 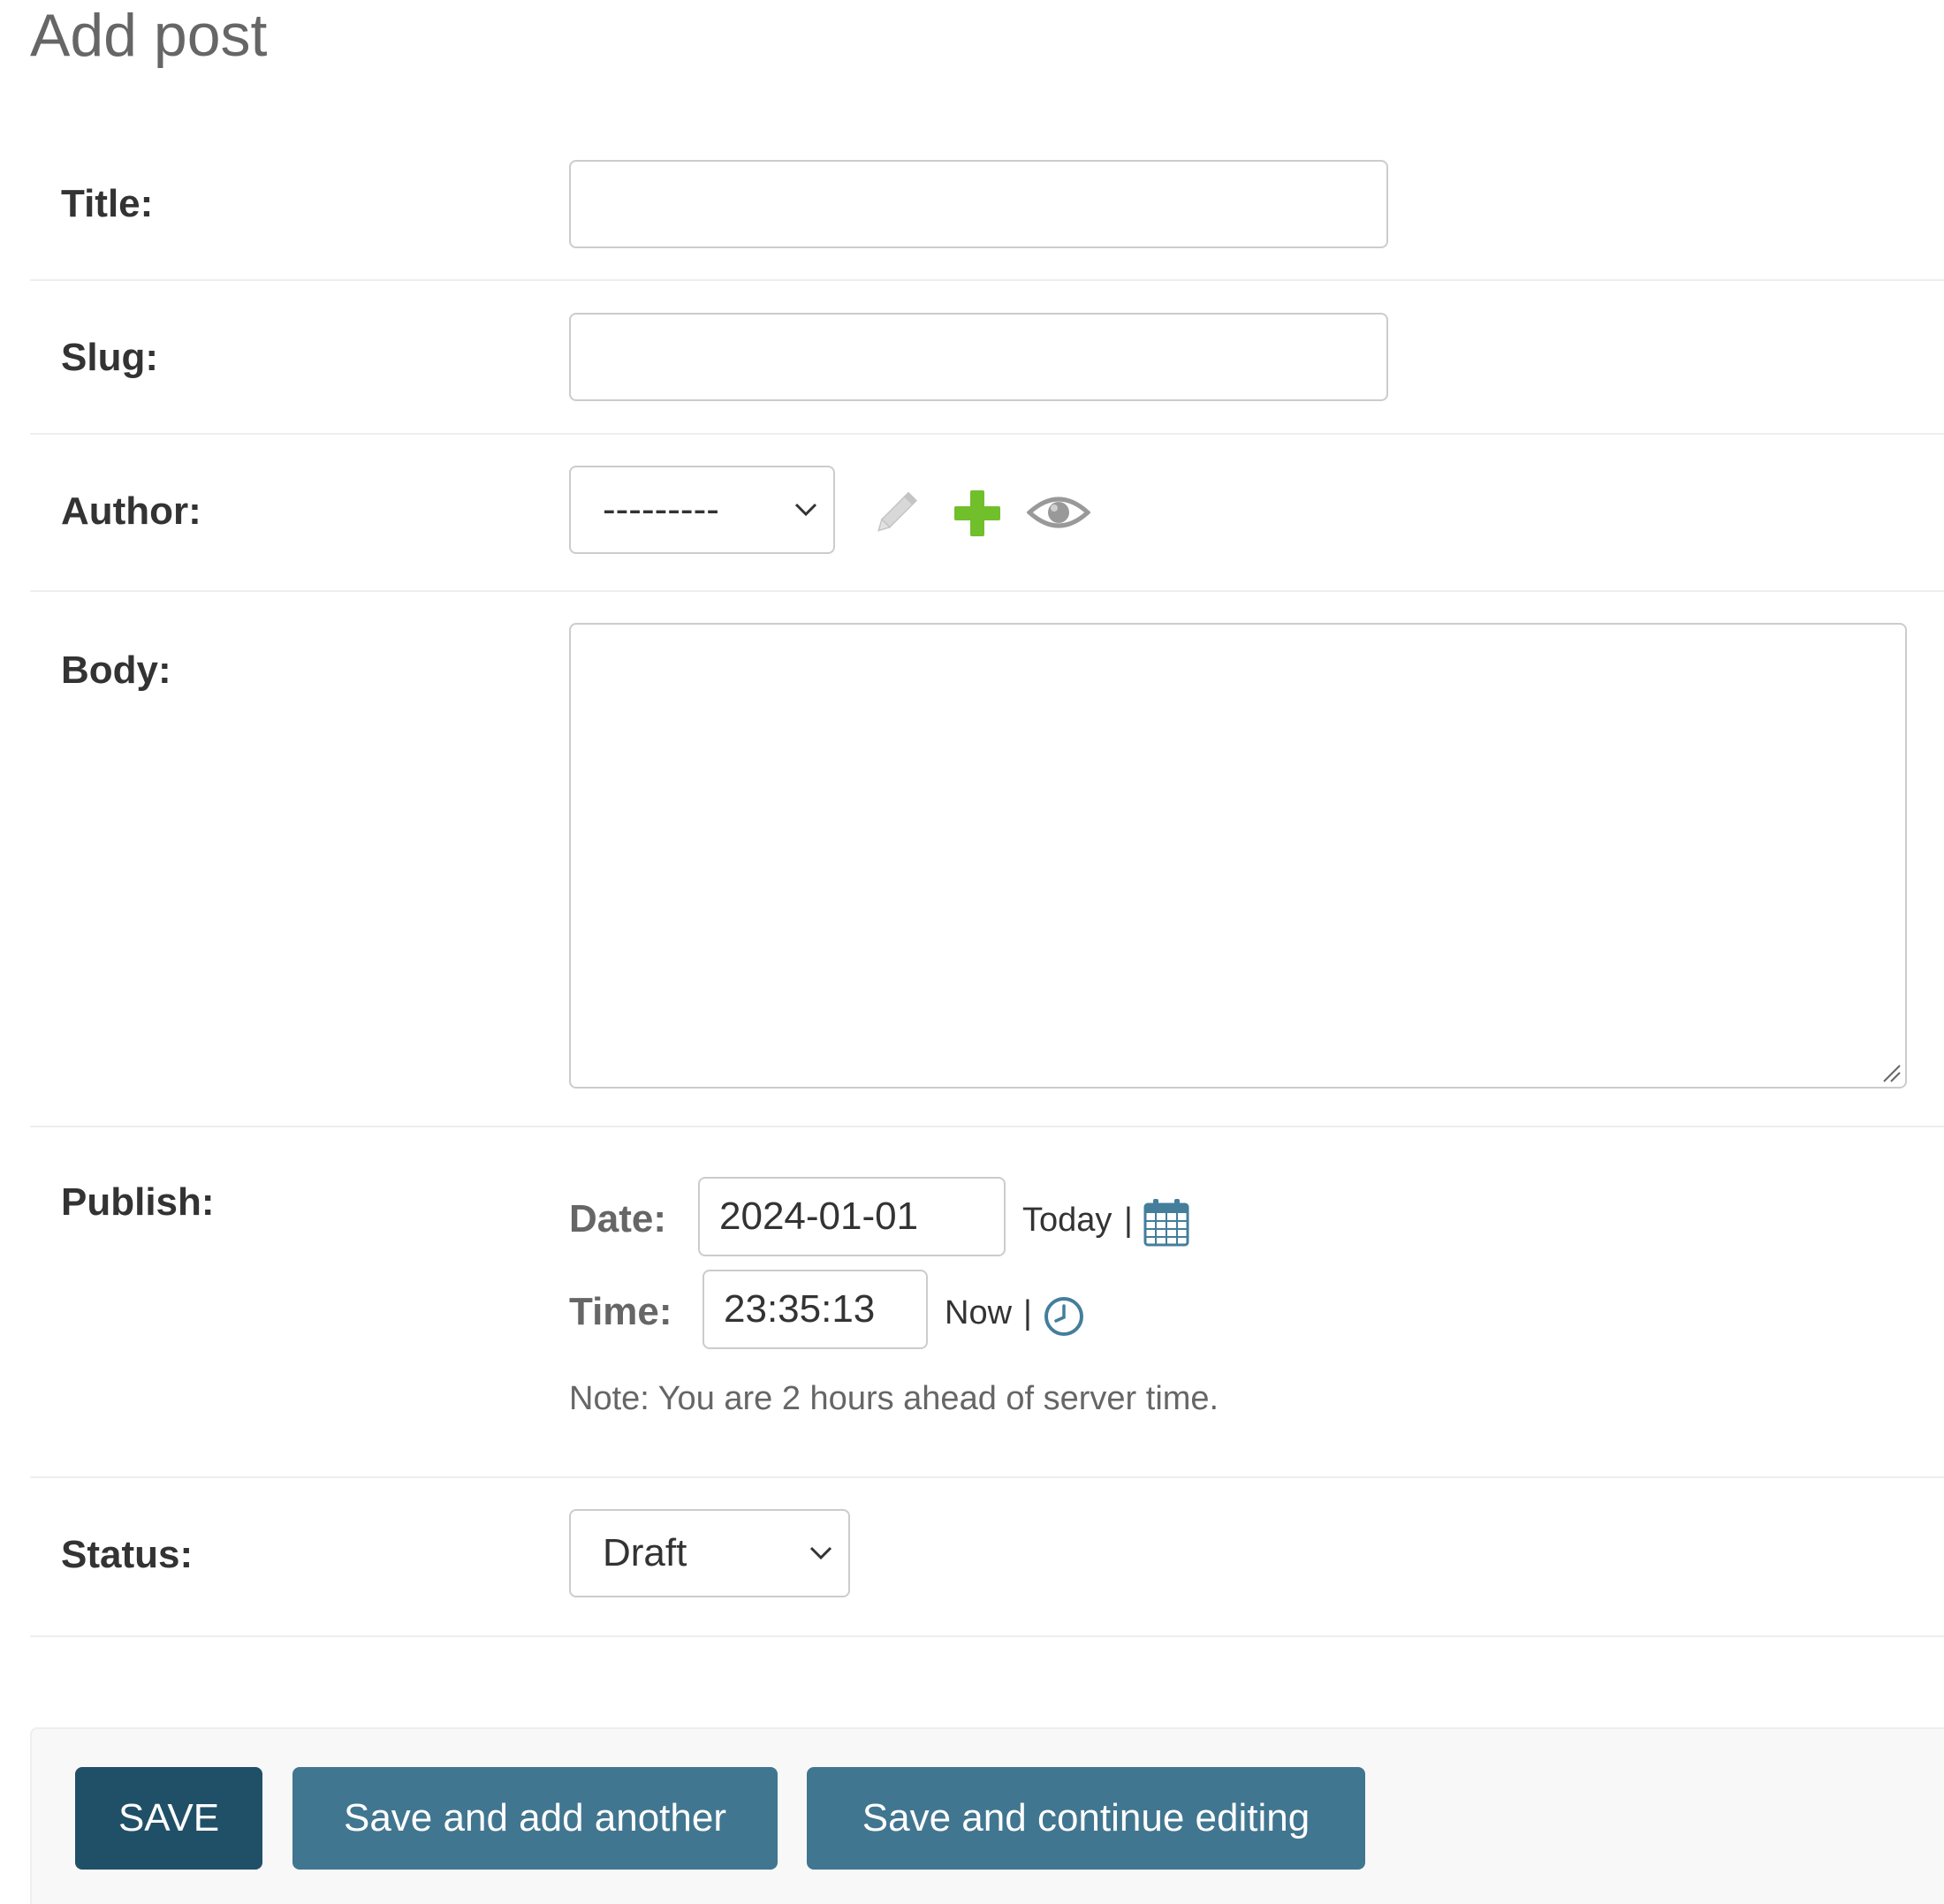 I want to click on now-link: Now, so click(x=979, y=1313).